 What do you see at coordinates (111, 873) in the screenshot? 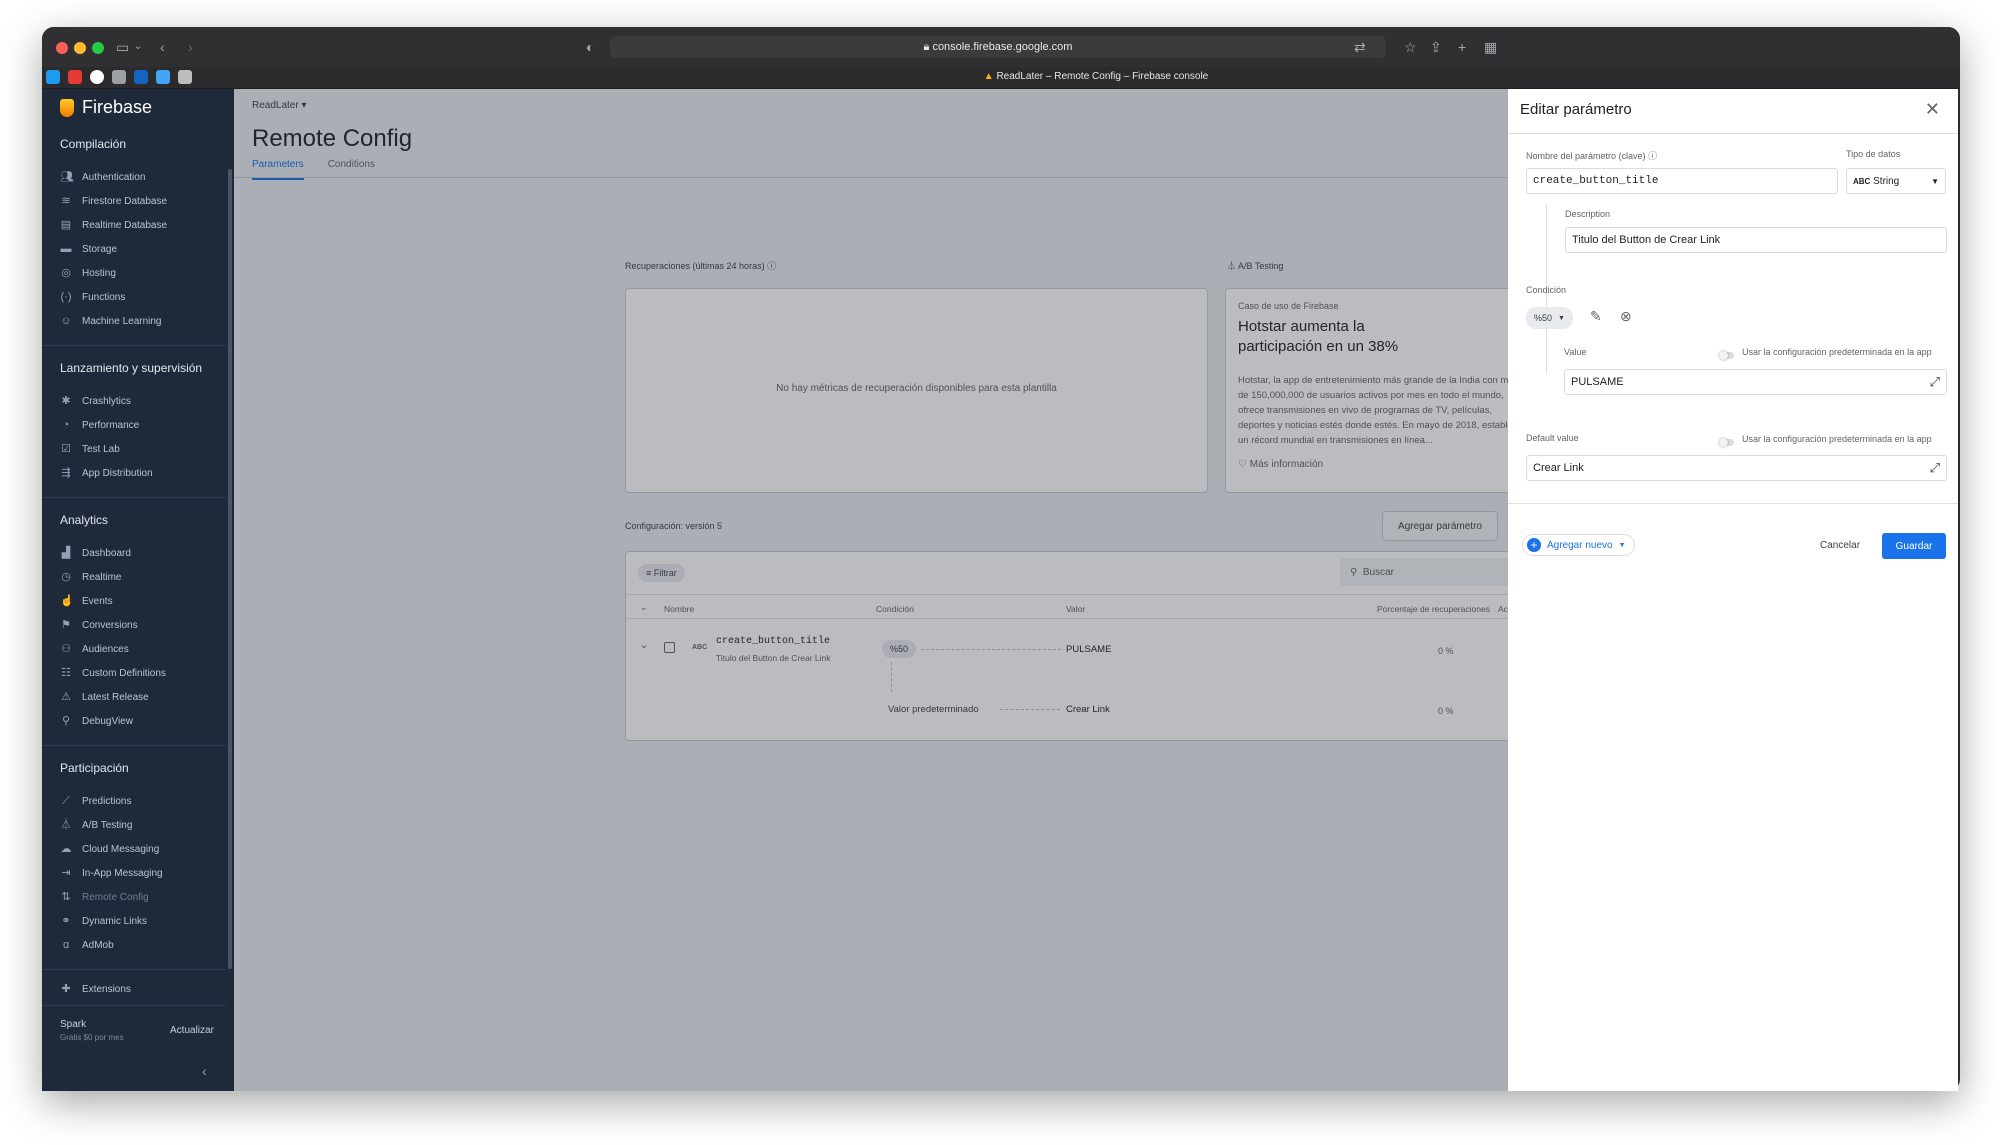
I see `nav-in-app-messaging: ⇥ In-App Messaging` at bounding box center [111, 873].